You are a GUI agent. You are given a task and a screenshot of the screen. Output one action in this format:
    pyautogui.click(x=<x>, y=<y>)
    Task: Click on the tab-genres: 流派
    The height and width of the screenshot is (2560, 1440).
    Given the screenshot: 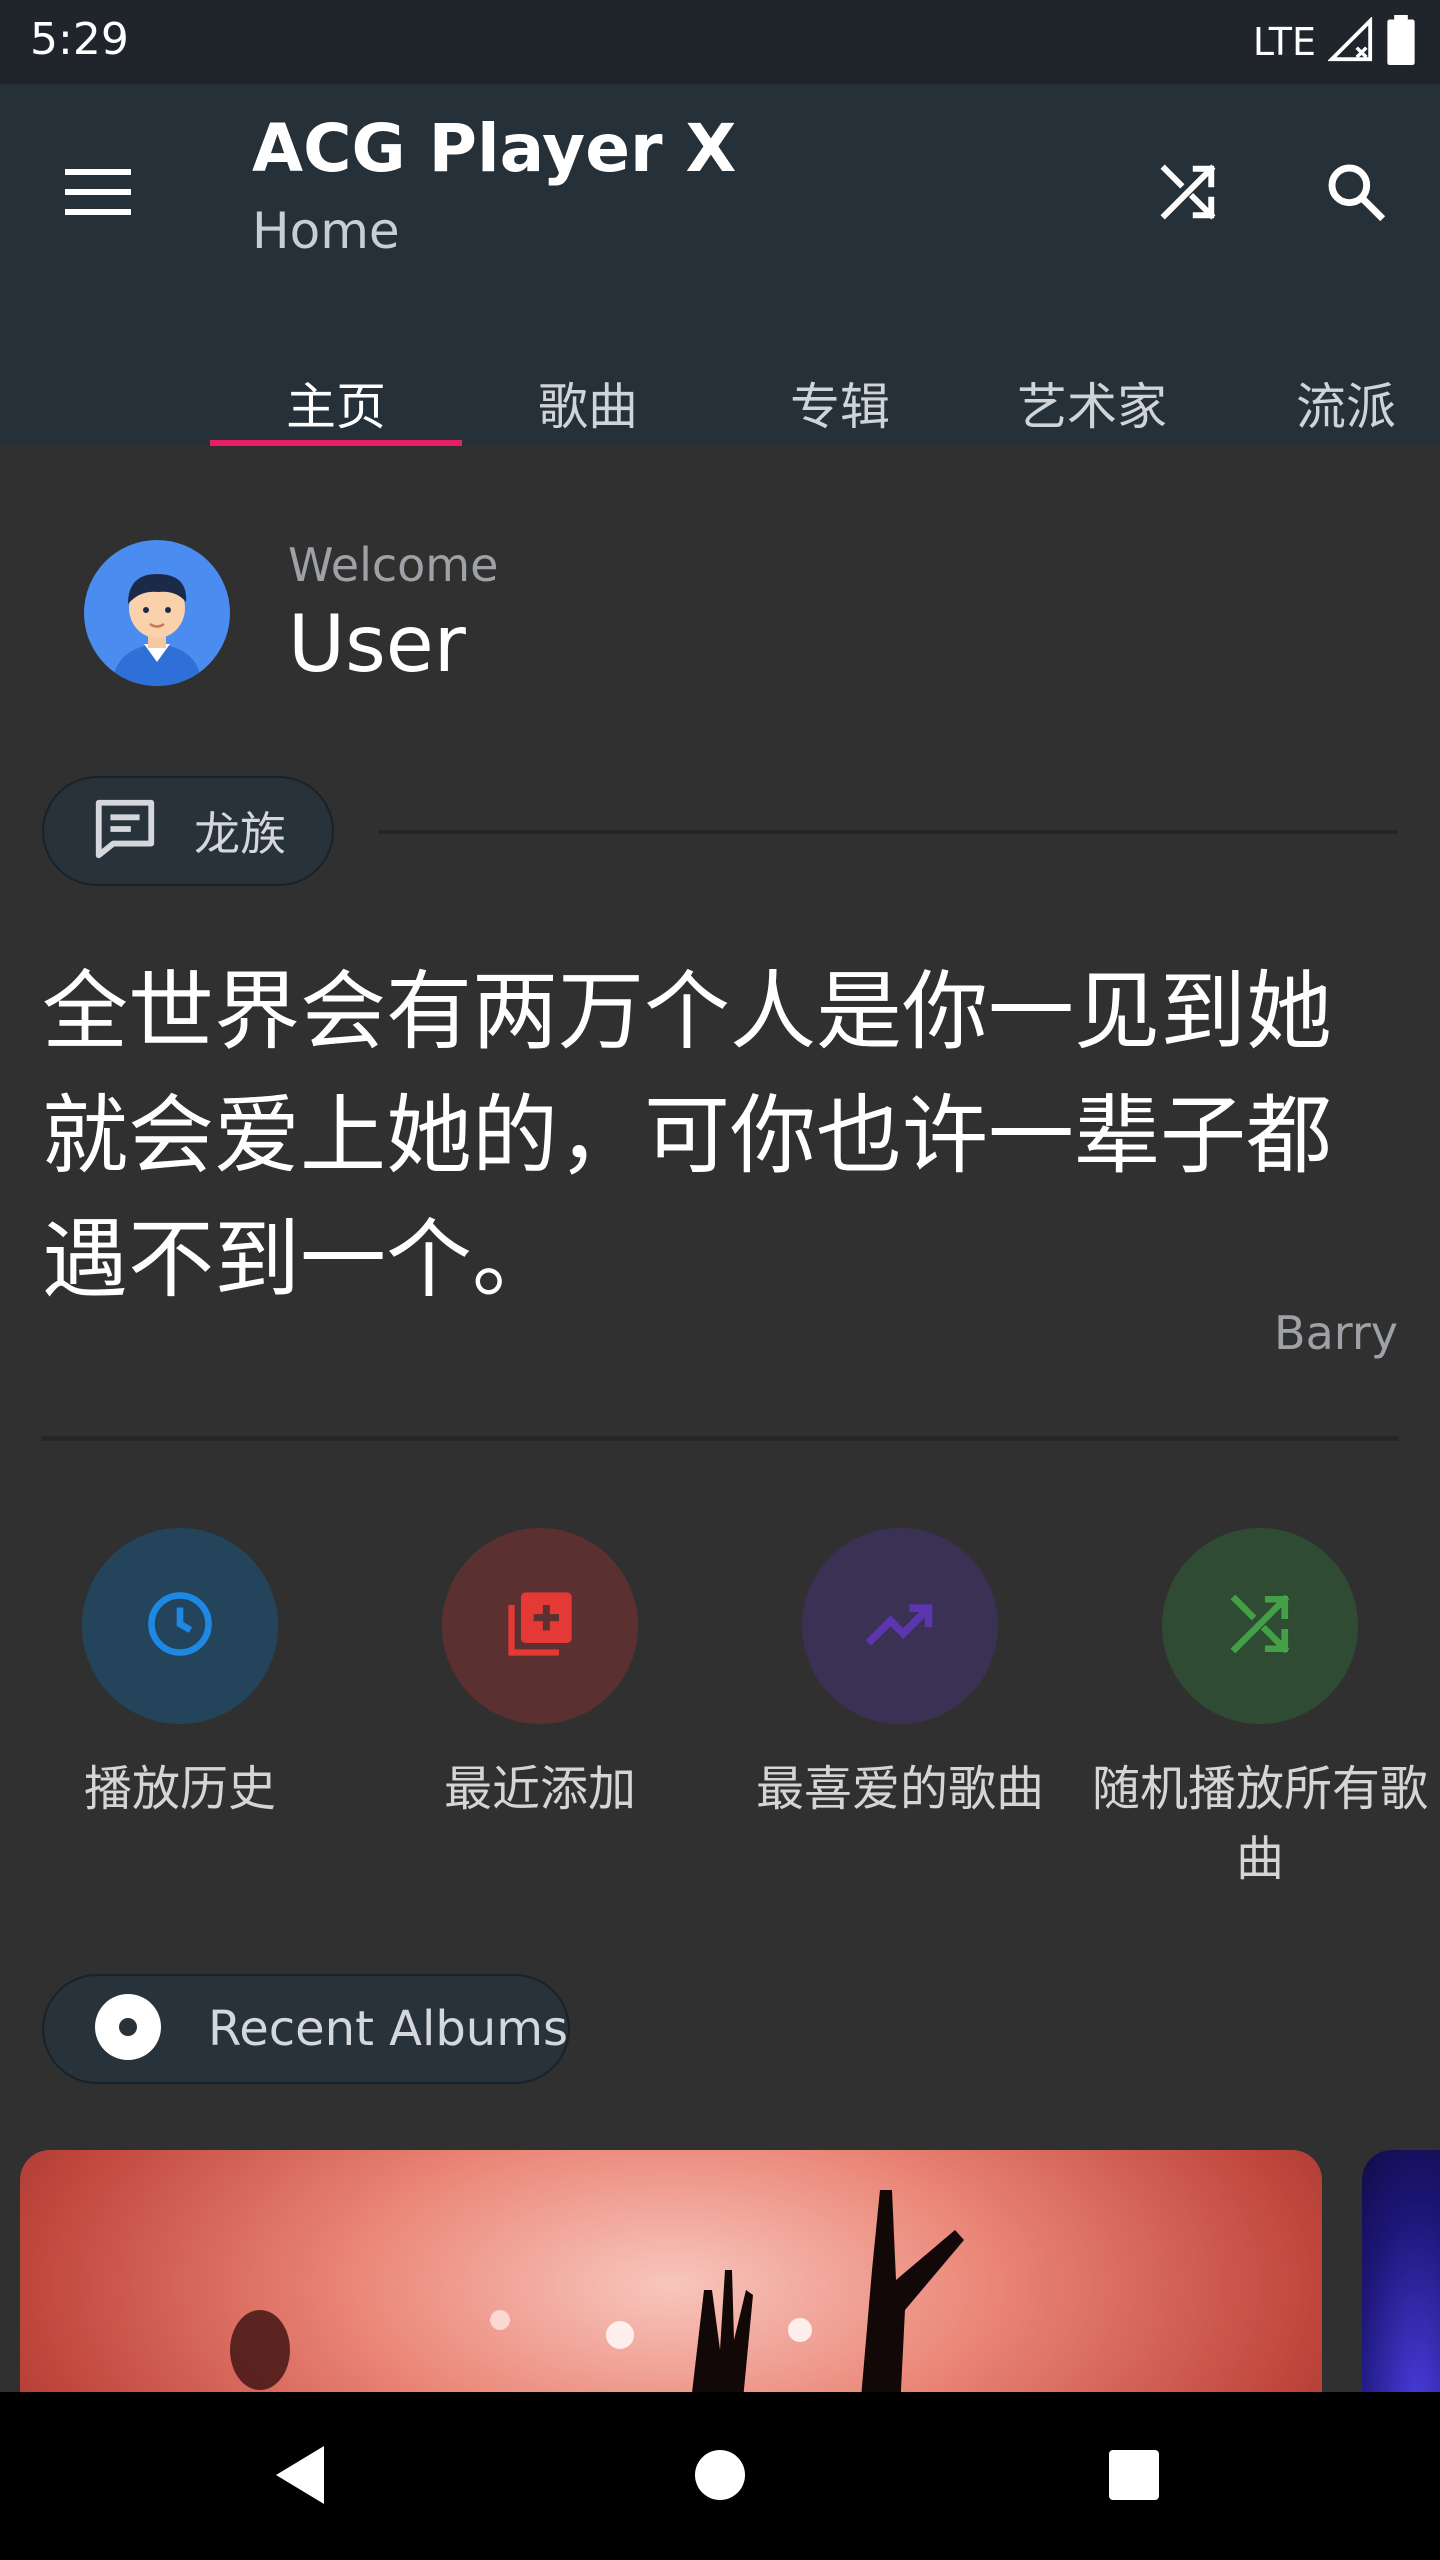 What is the action you would take?
    pyautogui.click(x=1329, y=403)
    